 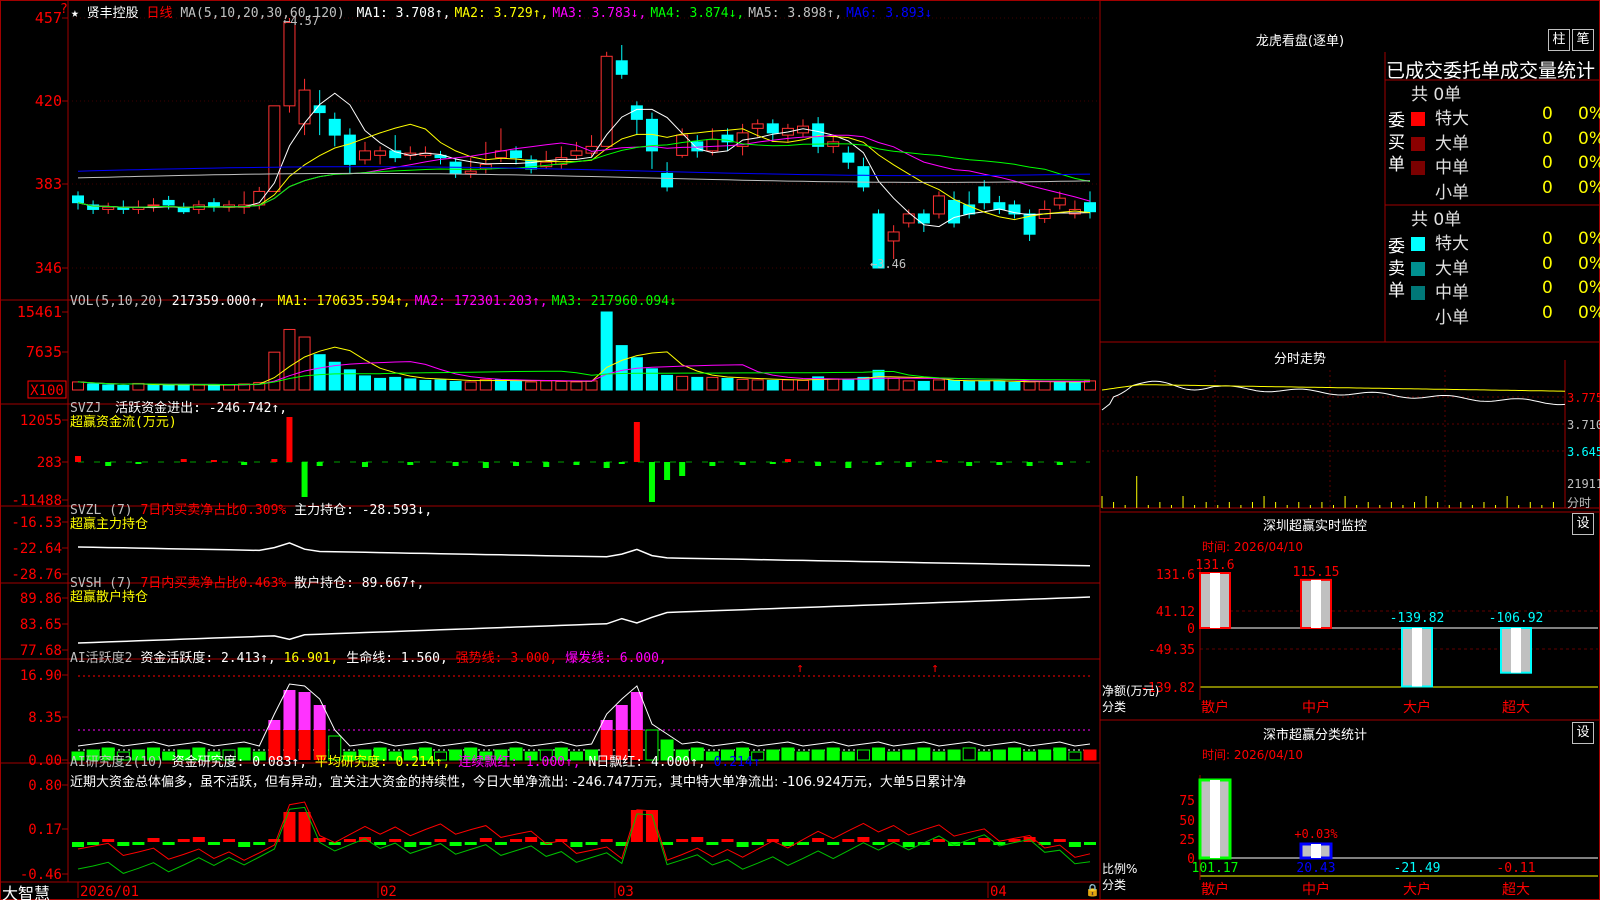 I want to click on monitor-bar-highlight, so click(x=1516, y=650).